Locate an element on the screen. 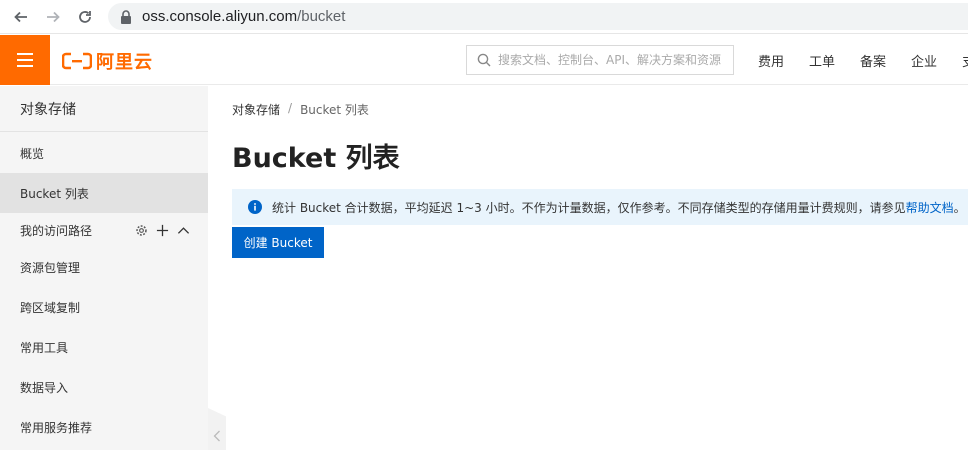  sidebar-group-actions is located at coordinates (162, 230).